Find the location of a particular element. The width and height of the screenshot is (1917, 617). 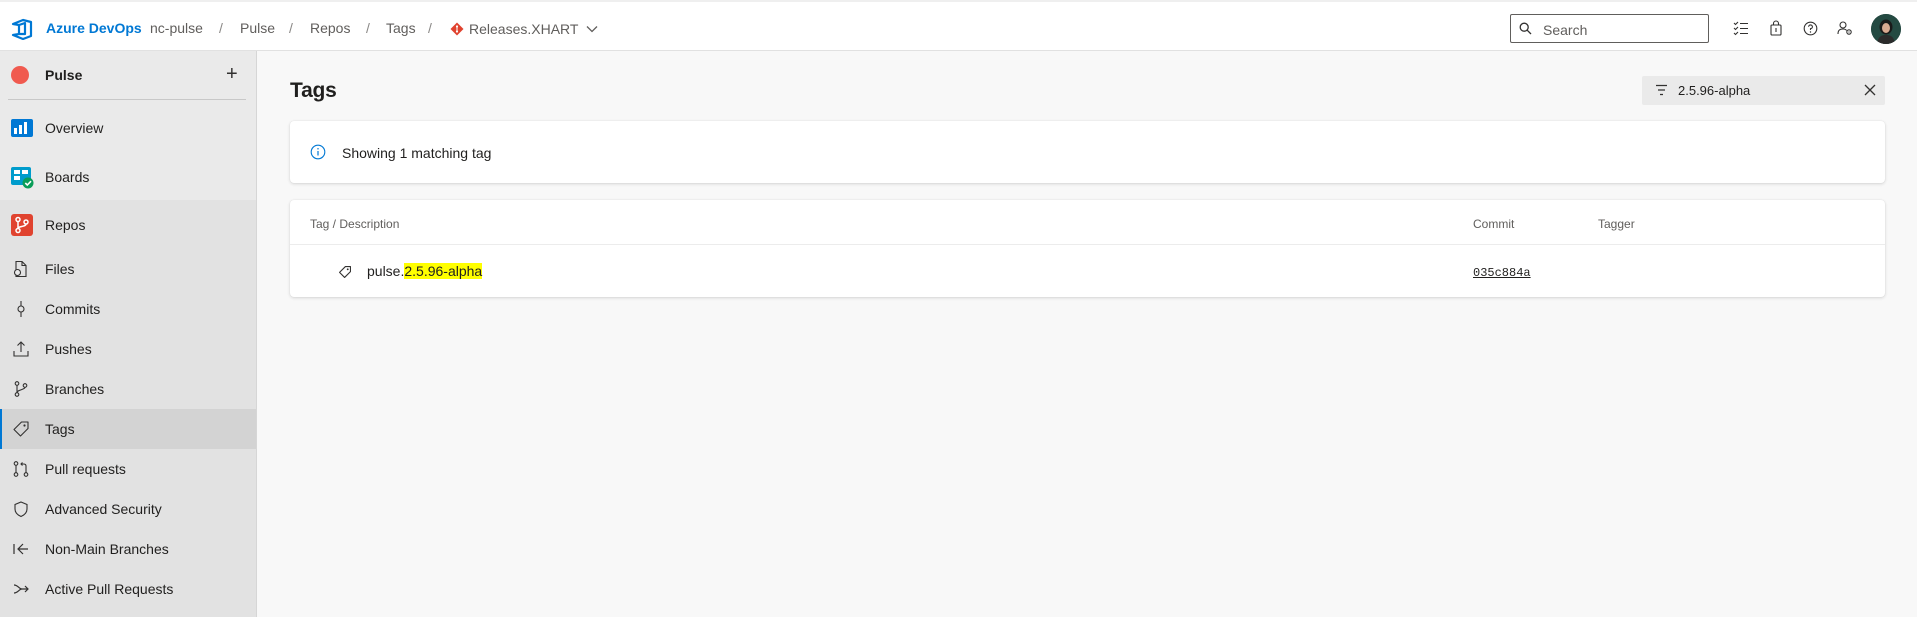

filter-icon is located at coordinates (1661, 90).